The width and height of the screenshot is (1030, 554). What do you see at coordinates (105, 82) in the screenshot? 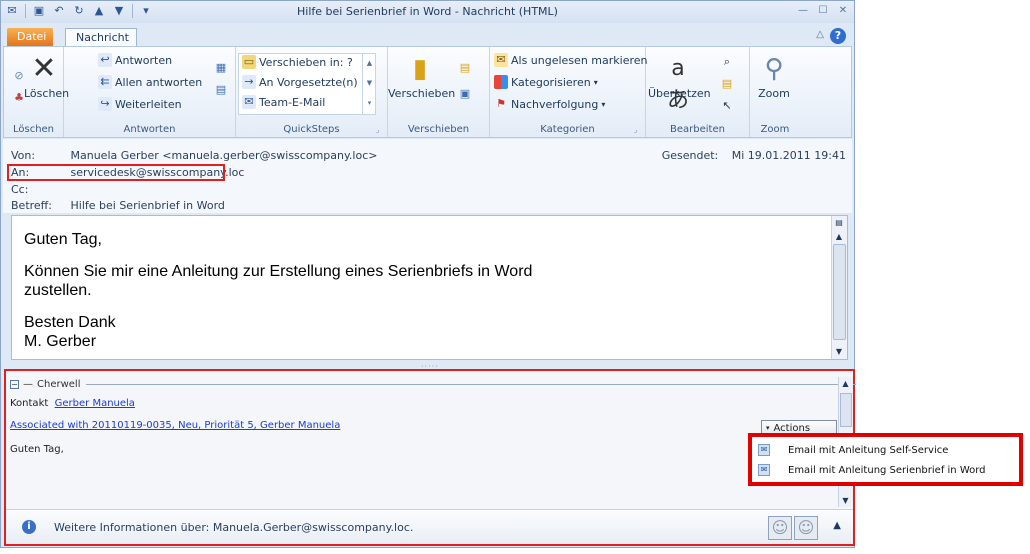
I see `reply-all-icon: ⇇` at bounding box center [105, 82].